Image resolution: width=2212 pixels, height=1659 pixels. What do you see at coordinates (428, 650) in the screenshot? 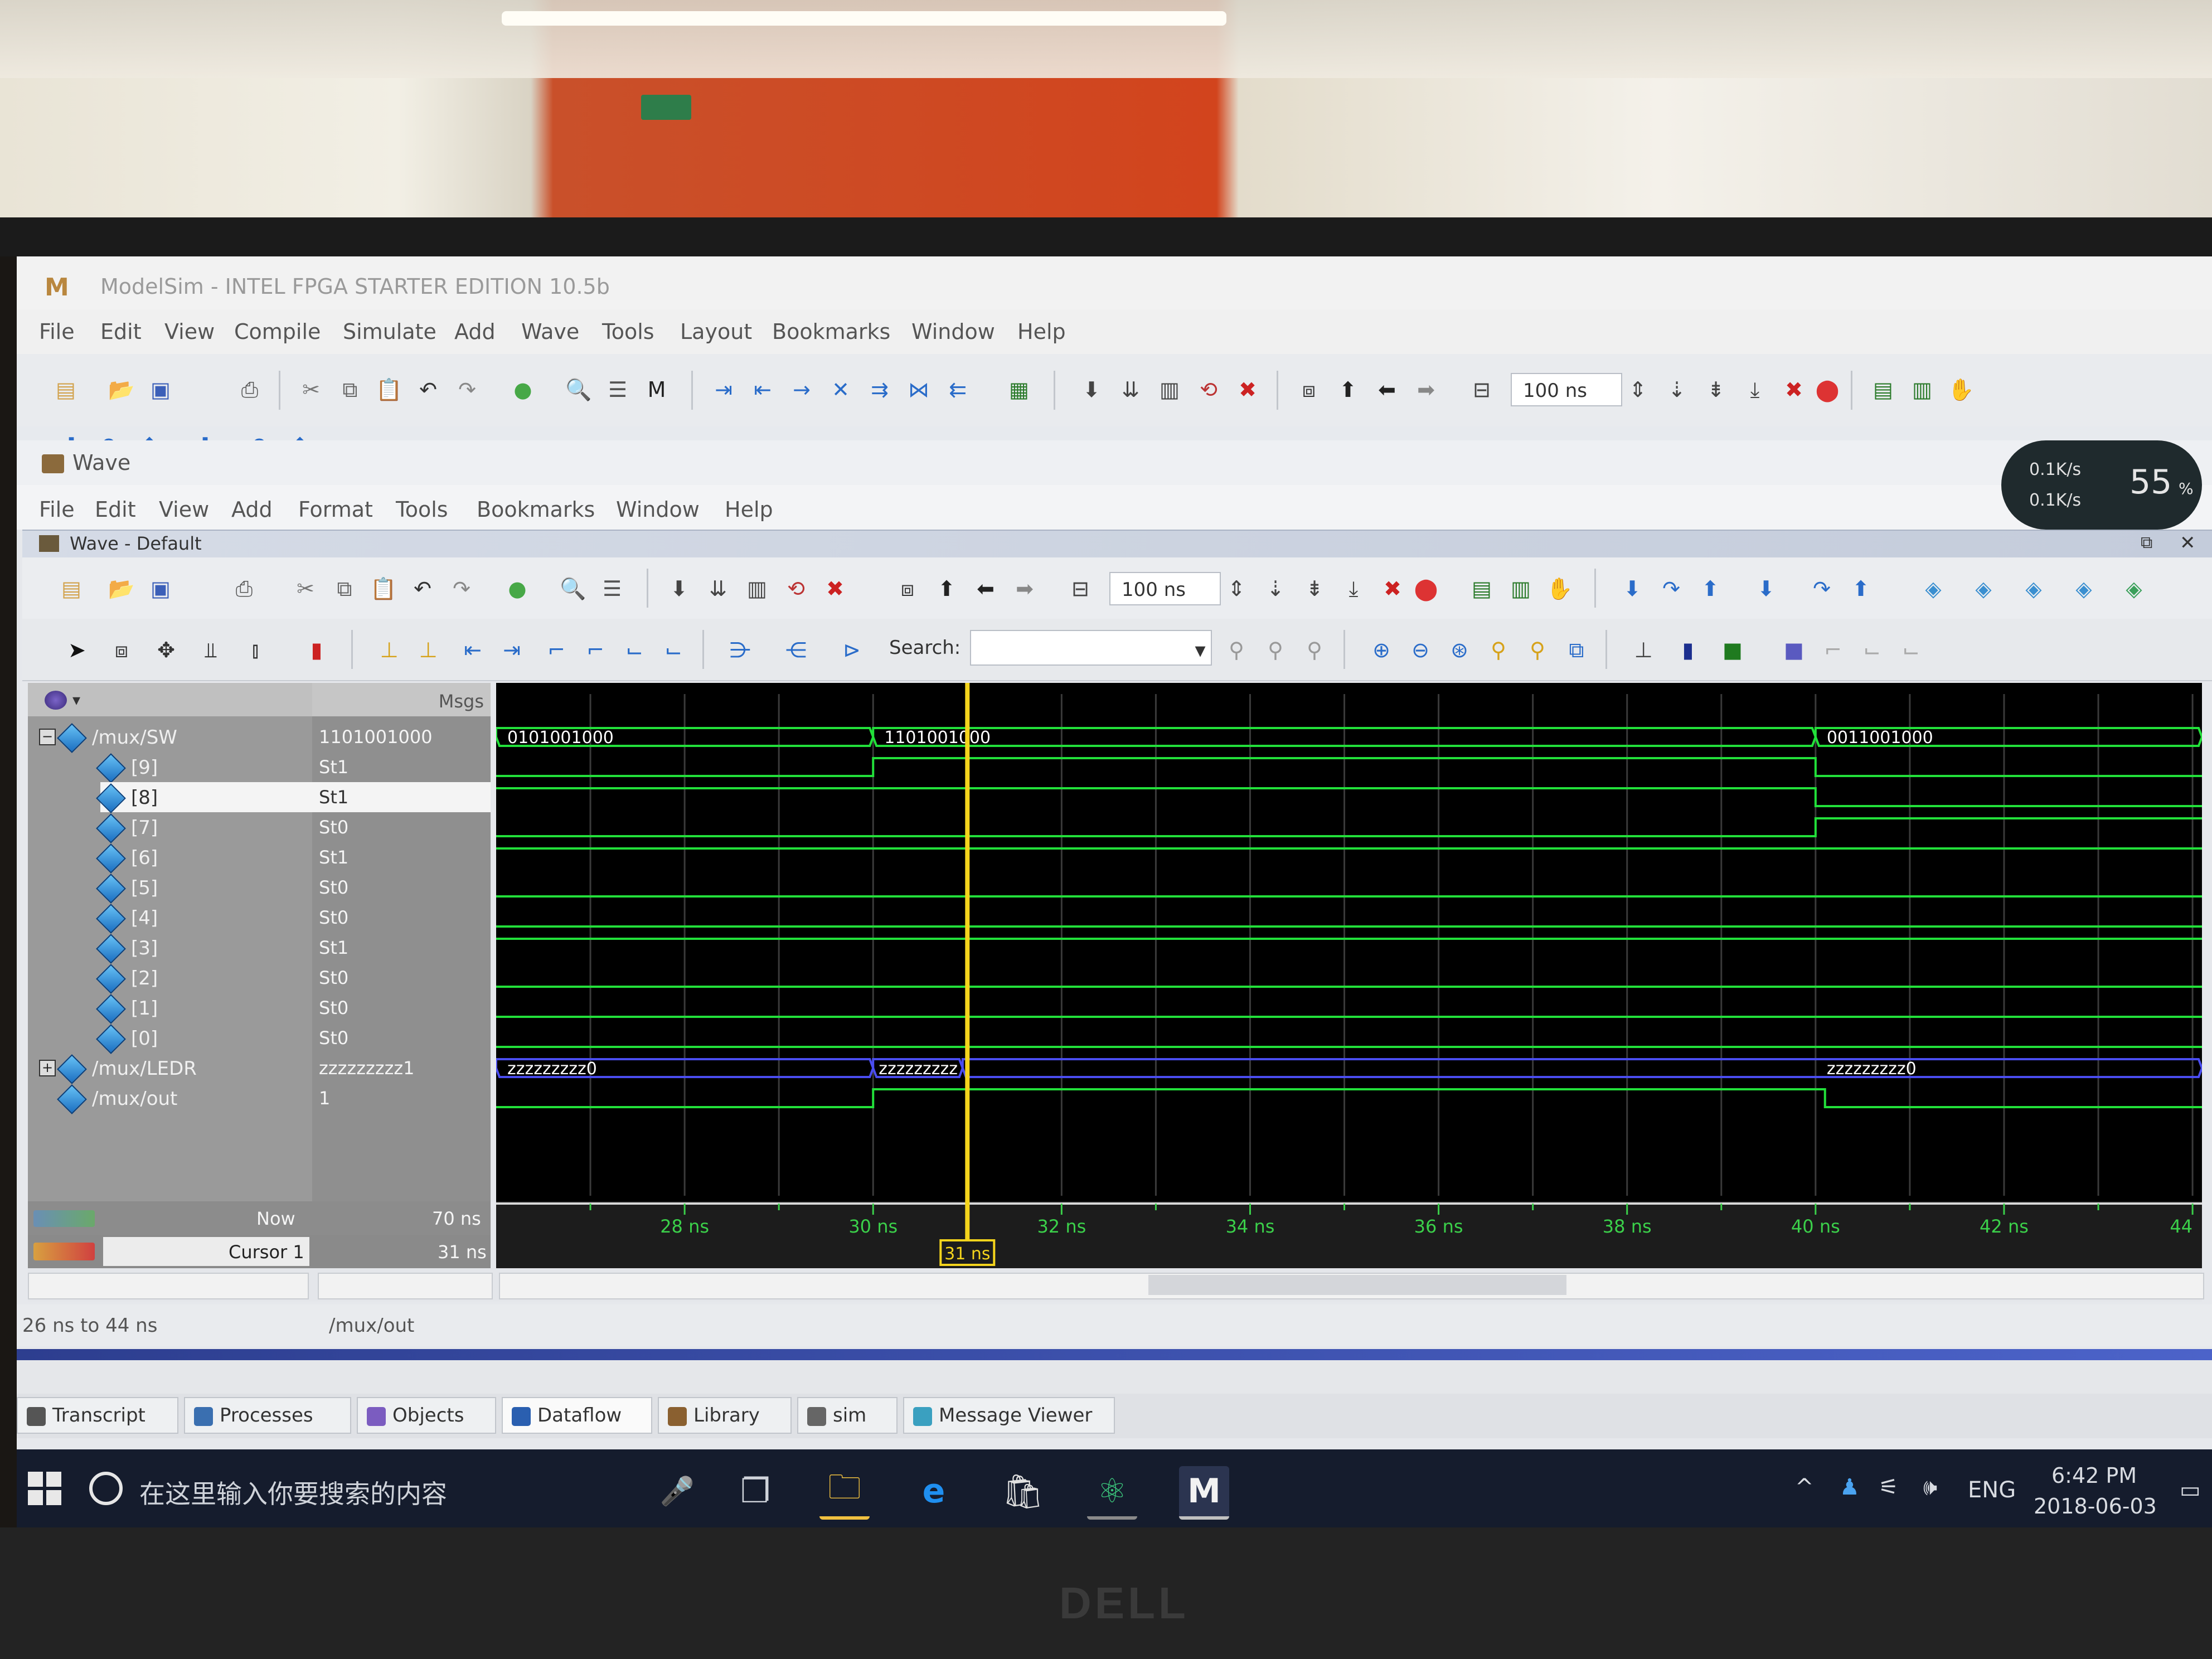
I see `delete-cursor-icon: ⊥` at bounding box center [428, 650].